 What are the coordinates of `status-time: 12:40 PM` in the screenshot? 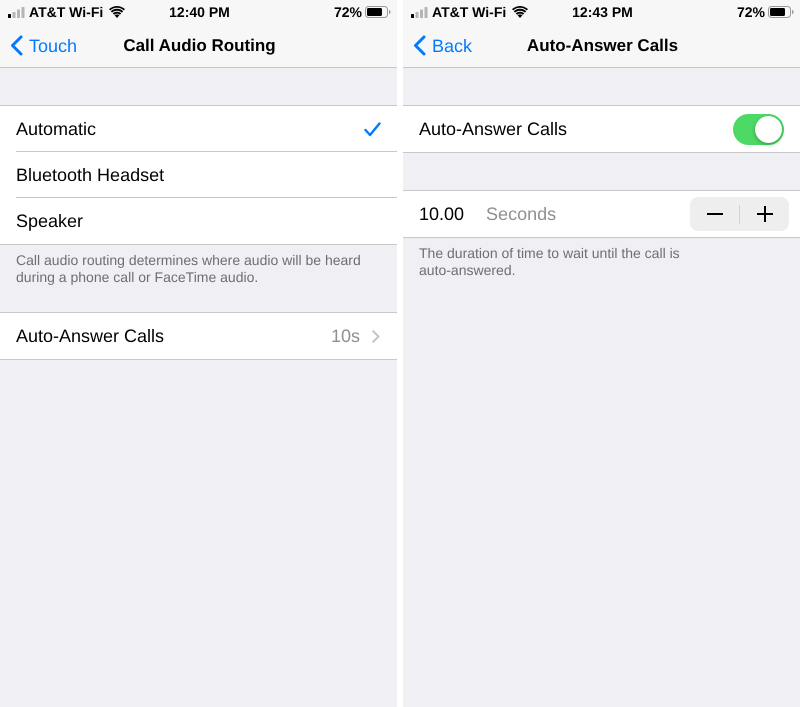 It's located at (199, 12).